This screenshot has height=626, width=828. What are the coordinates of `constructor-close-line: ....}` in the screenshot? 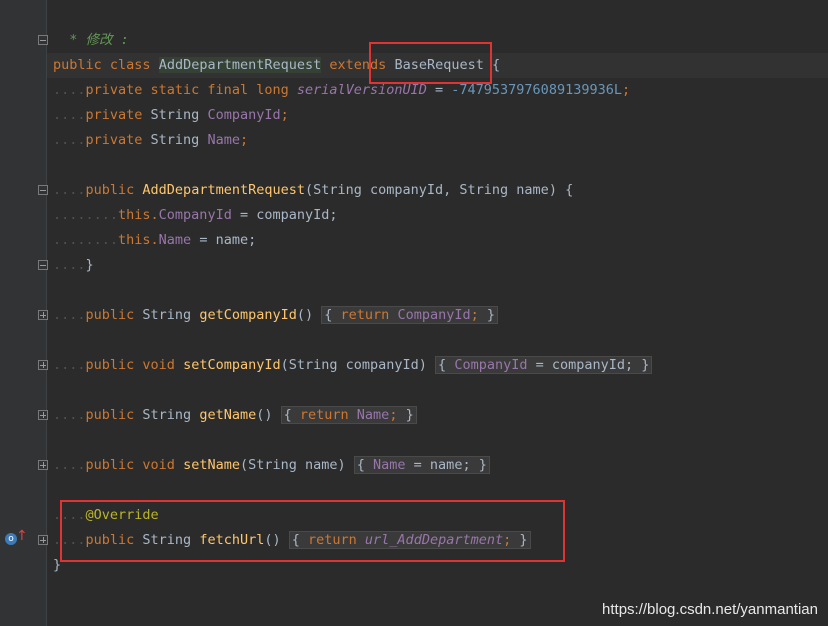 It's located at (73, 265).